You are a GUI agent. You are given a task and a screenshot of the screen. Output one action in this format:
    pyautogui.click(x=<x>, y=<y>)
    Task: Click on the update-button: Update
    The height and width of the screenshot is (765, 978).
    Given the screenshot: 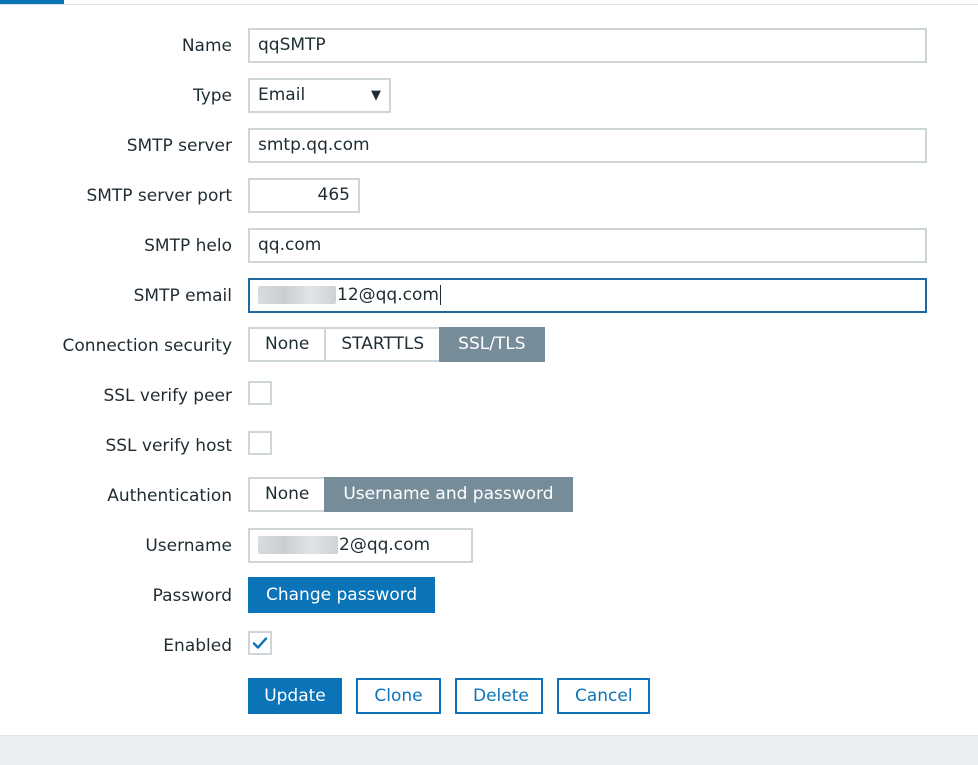 What is the action you would take?
    pyautogui.click(x=295, y=696)
    